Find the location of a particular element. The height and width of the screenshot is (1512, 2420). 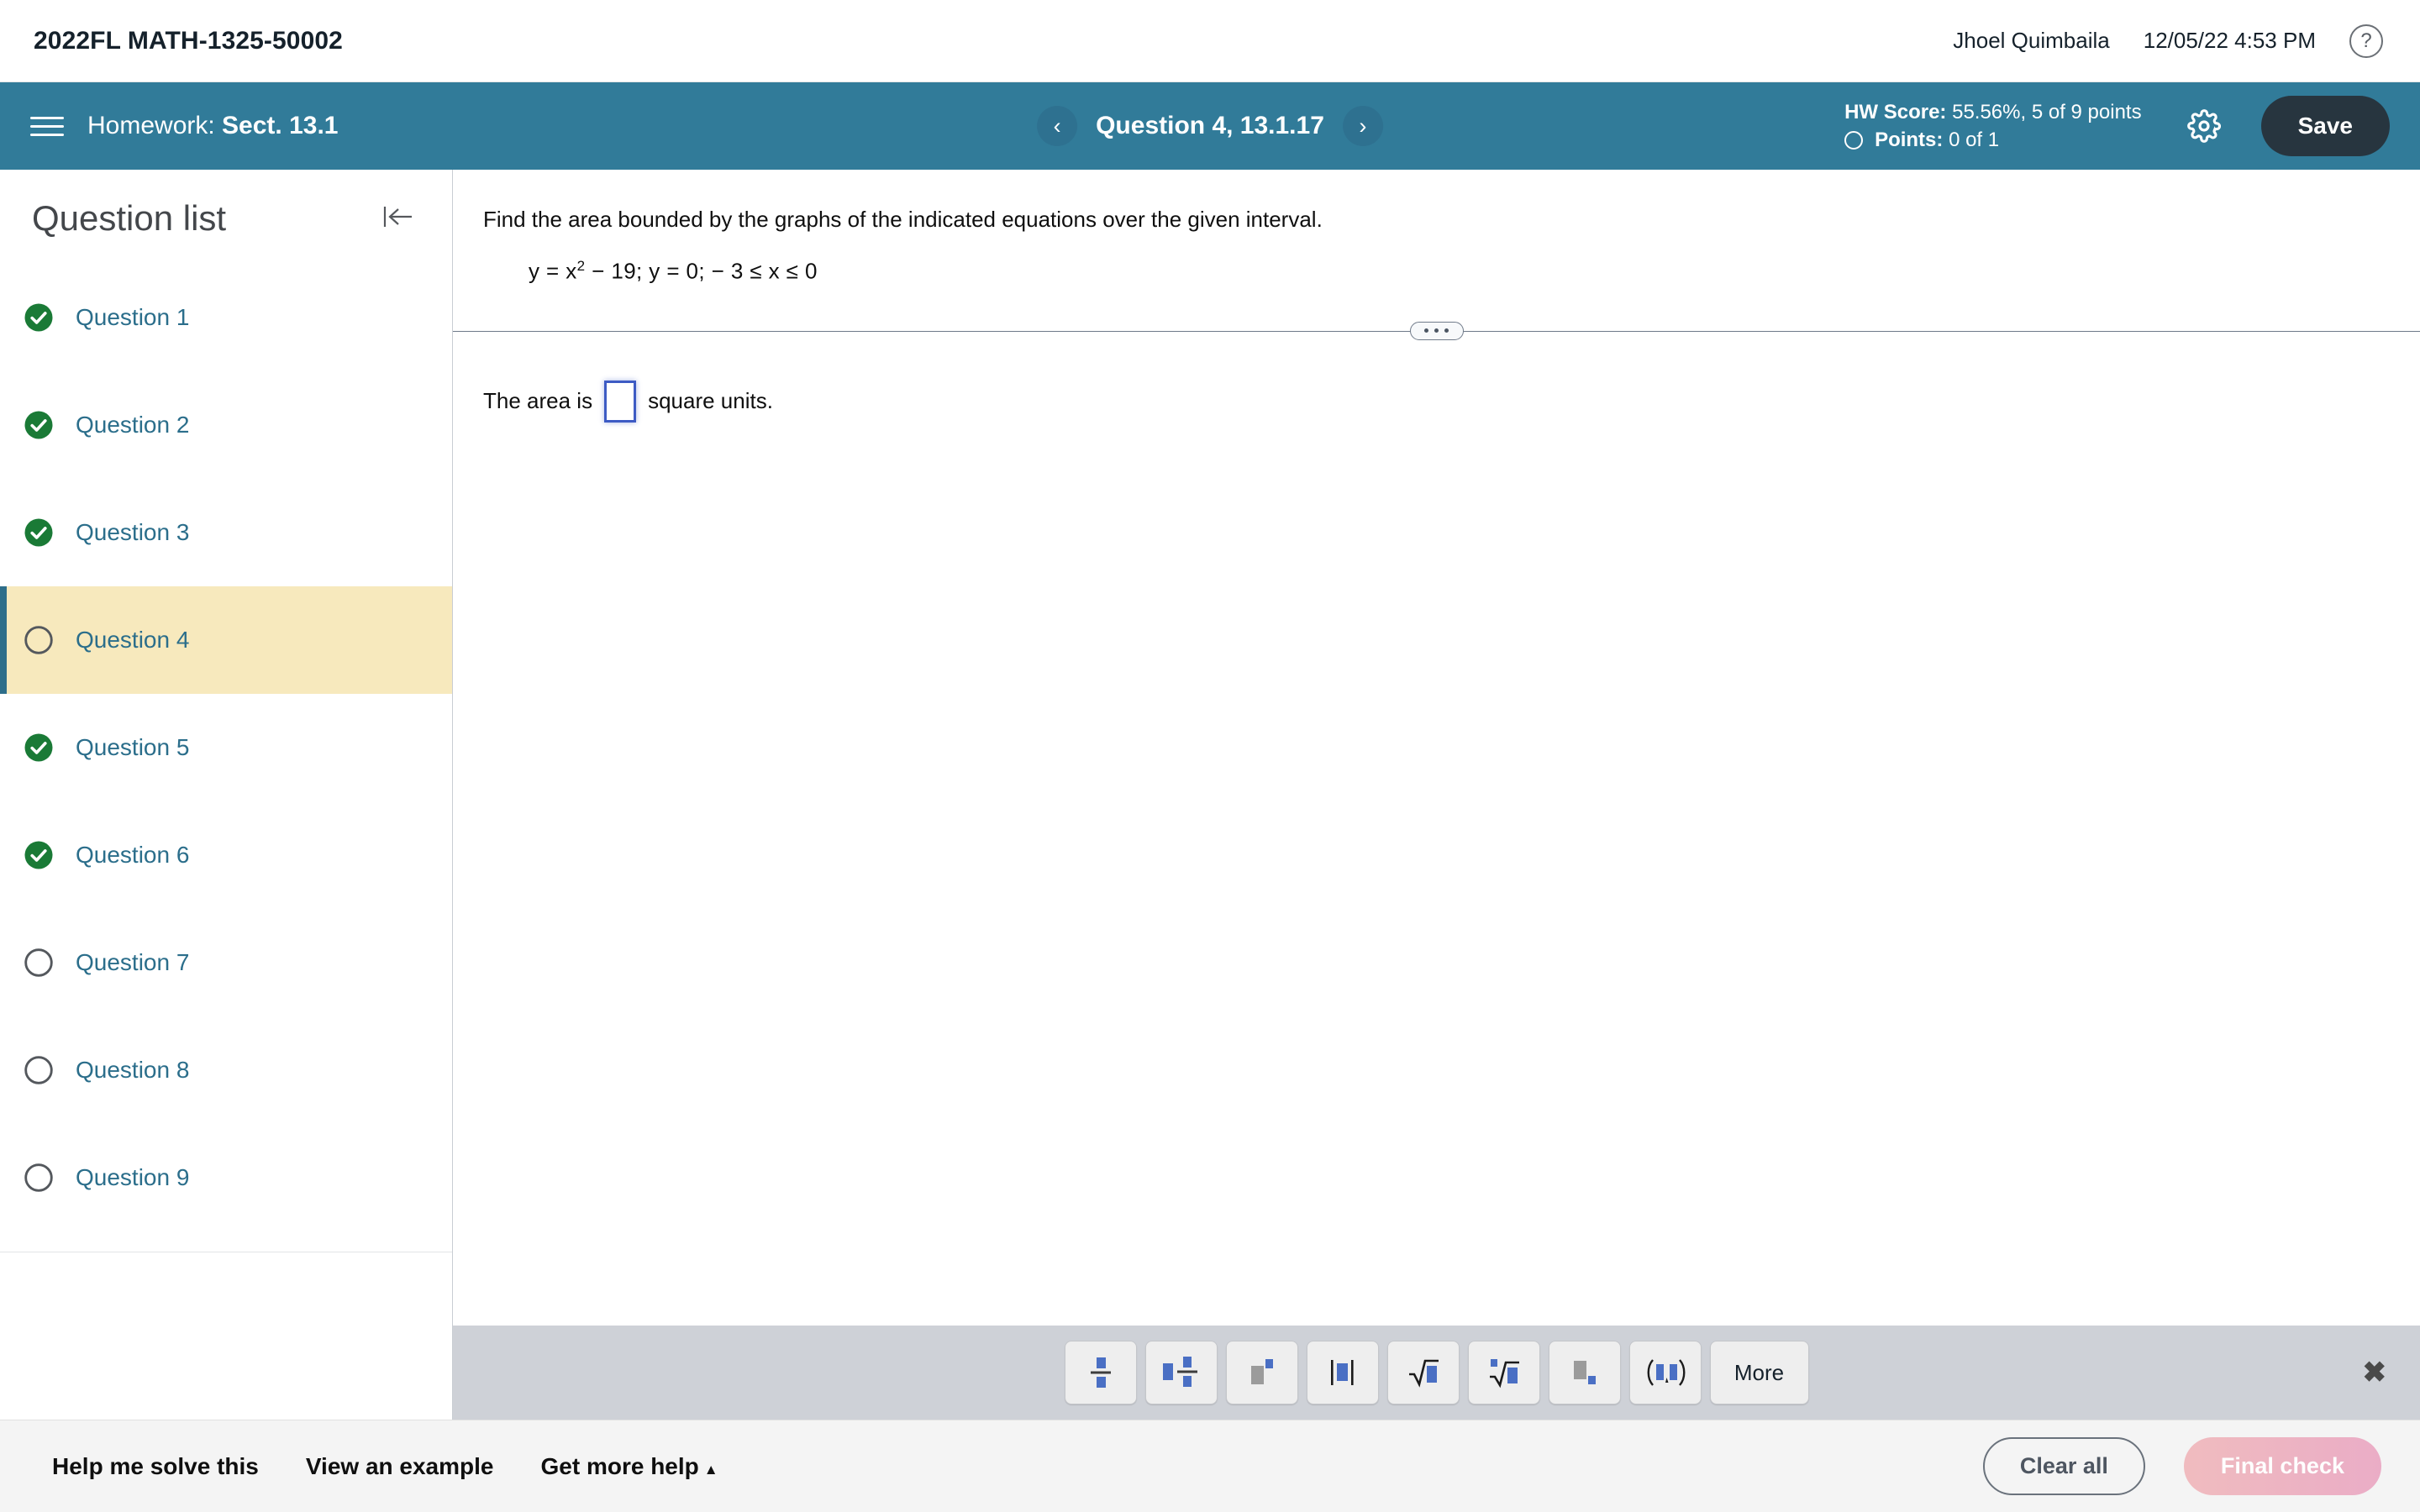

help-icon: ? is located at coordinates (2366, 41).